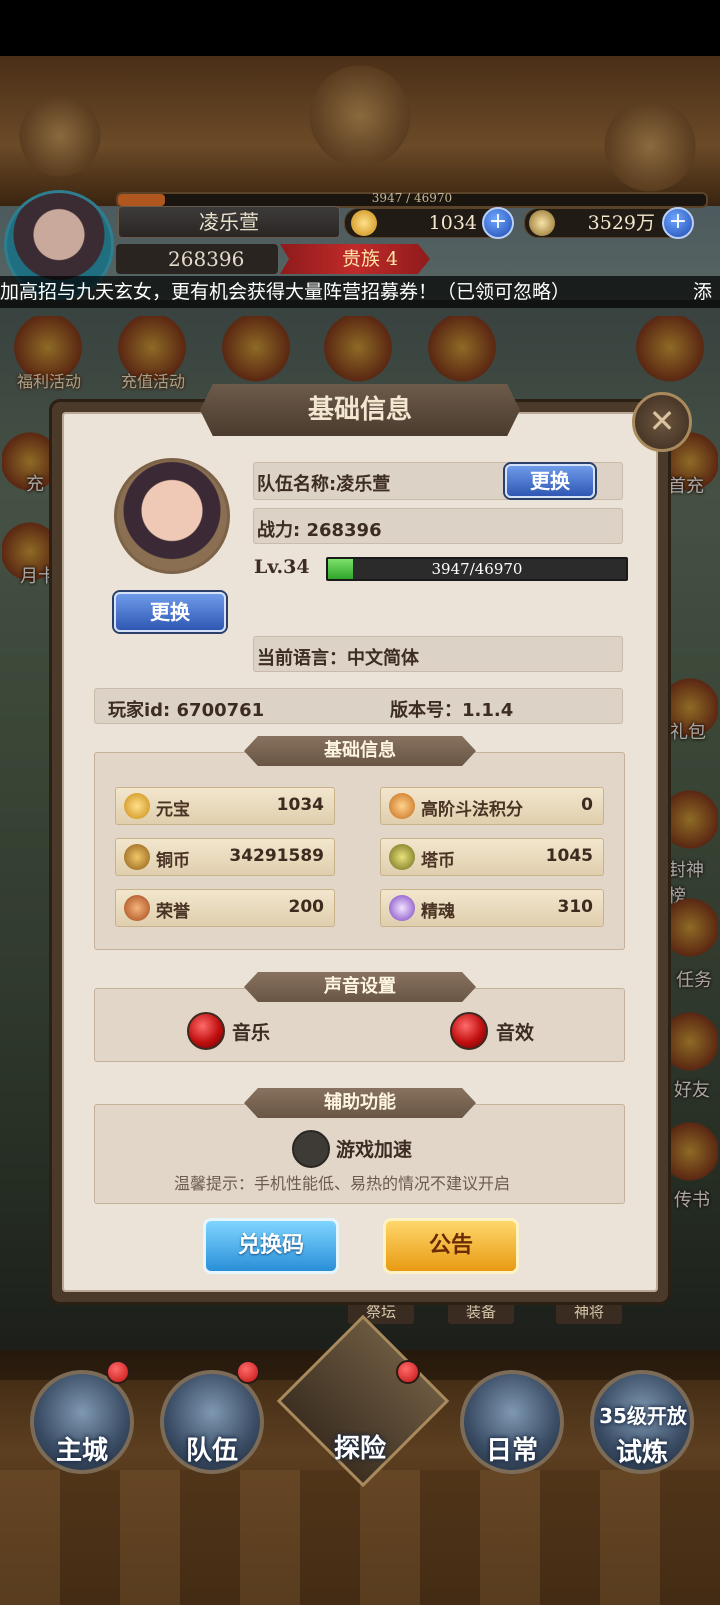  I want to click on player-name: 凌乐萱, so click(229, 222).